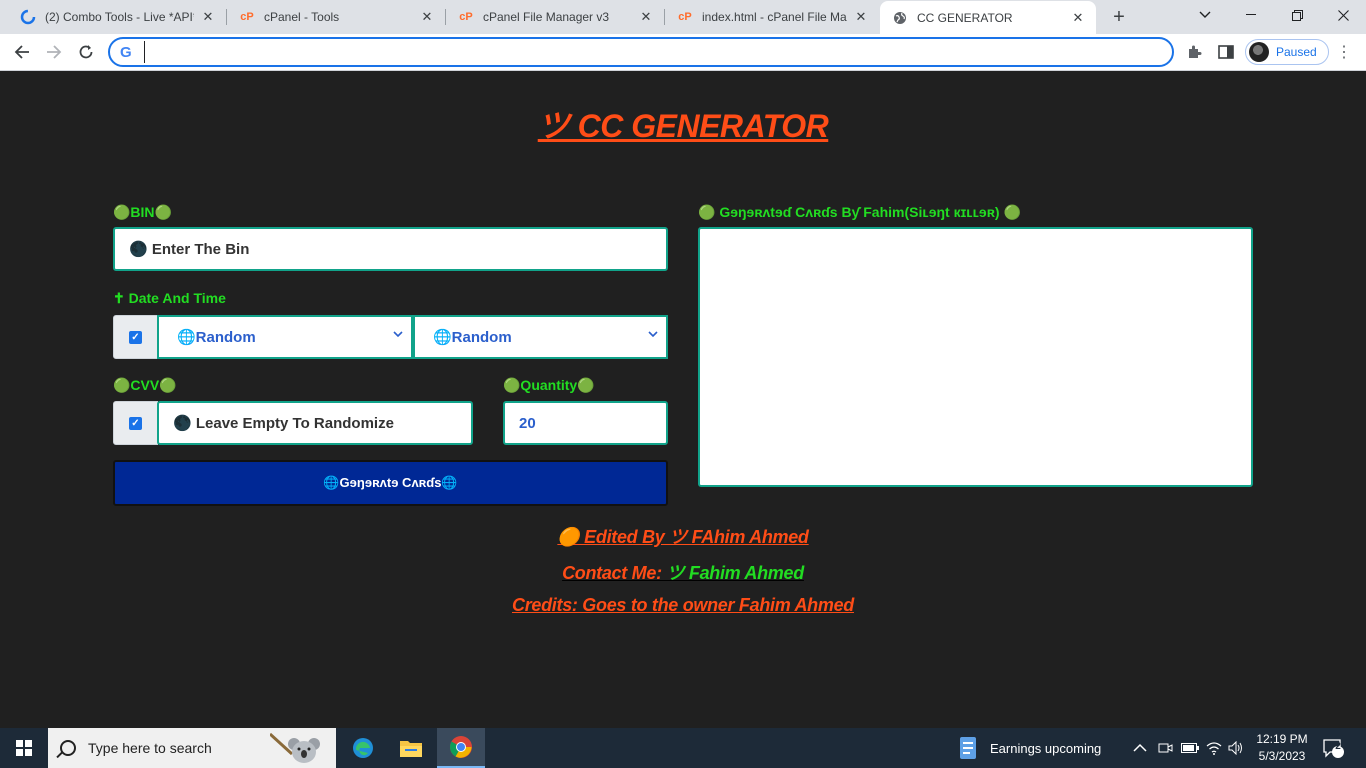 The image size is (1366, 768). What do you see at coordinates (1119, 17) in the screenshot?
I see `new-tab-icon: +` at bounding box center [1119, 17].